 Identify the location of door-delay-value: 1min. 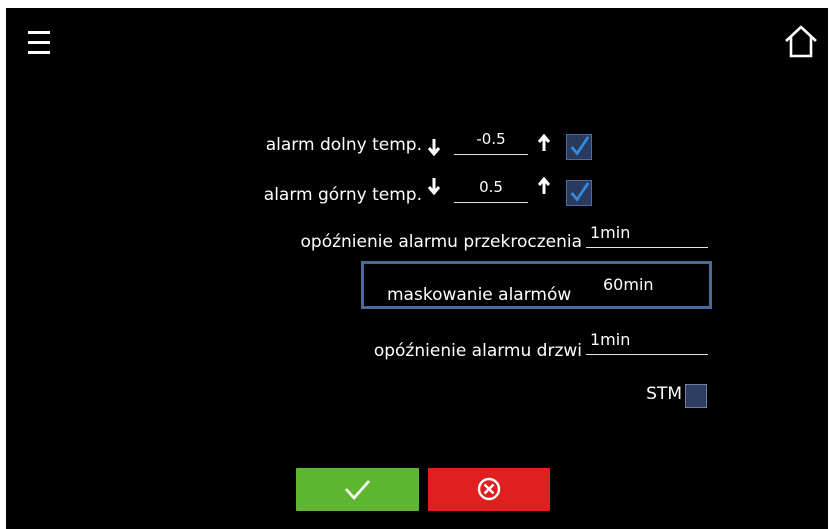
(647, 342).